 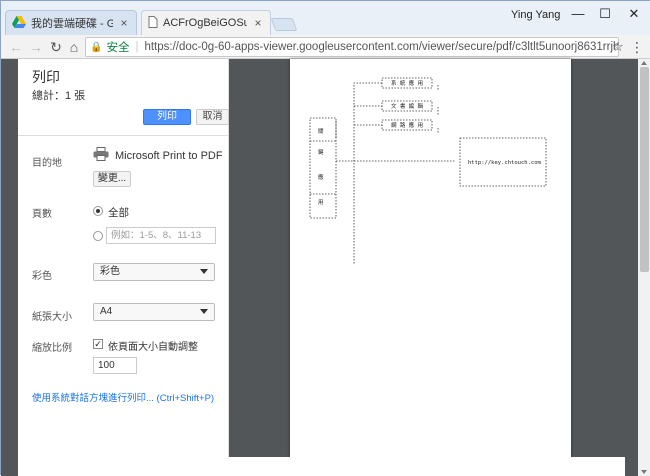 I want to click on fit-to-page-checkbox: ✓, so click(x=98, y=344).